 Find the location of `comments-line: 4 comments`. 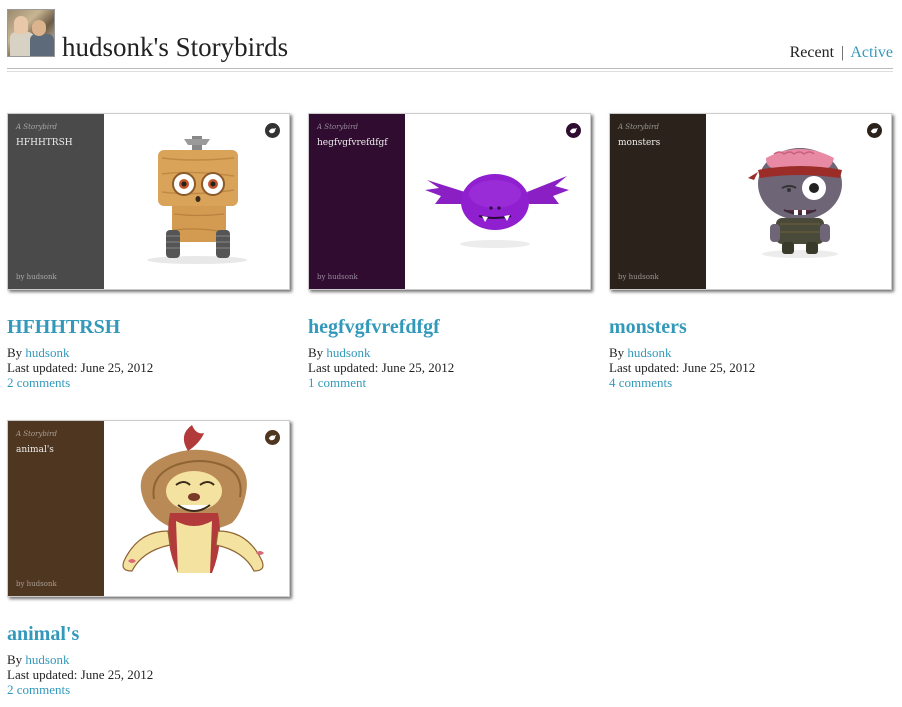

comments-line: 4 comments is located at coordinates (750, 382).